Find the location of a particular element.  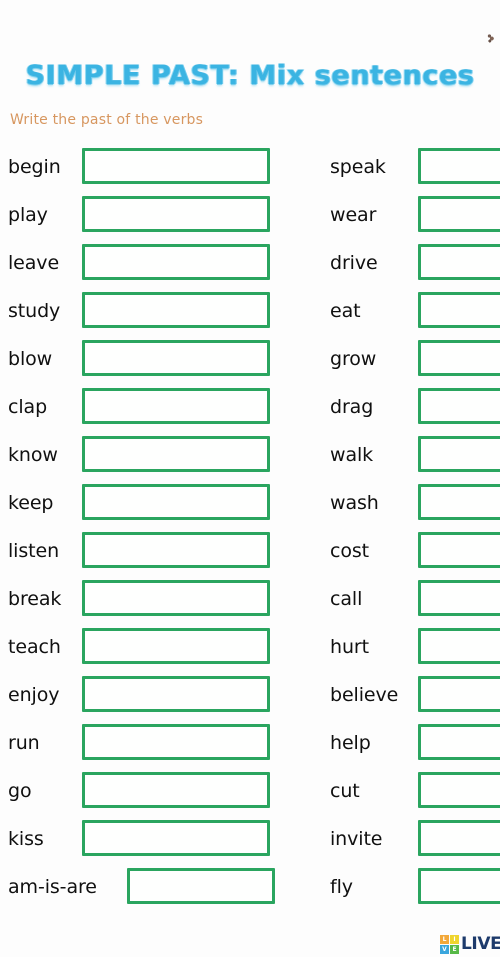

answer-input-cost is located at coordinates (459, 550).